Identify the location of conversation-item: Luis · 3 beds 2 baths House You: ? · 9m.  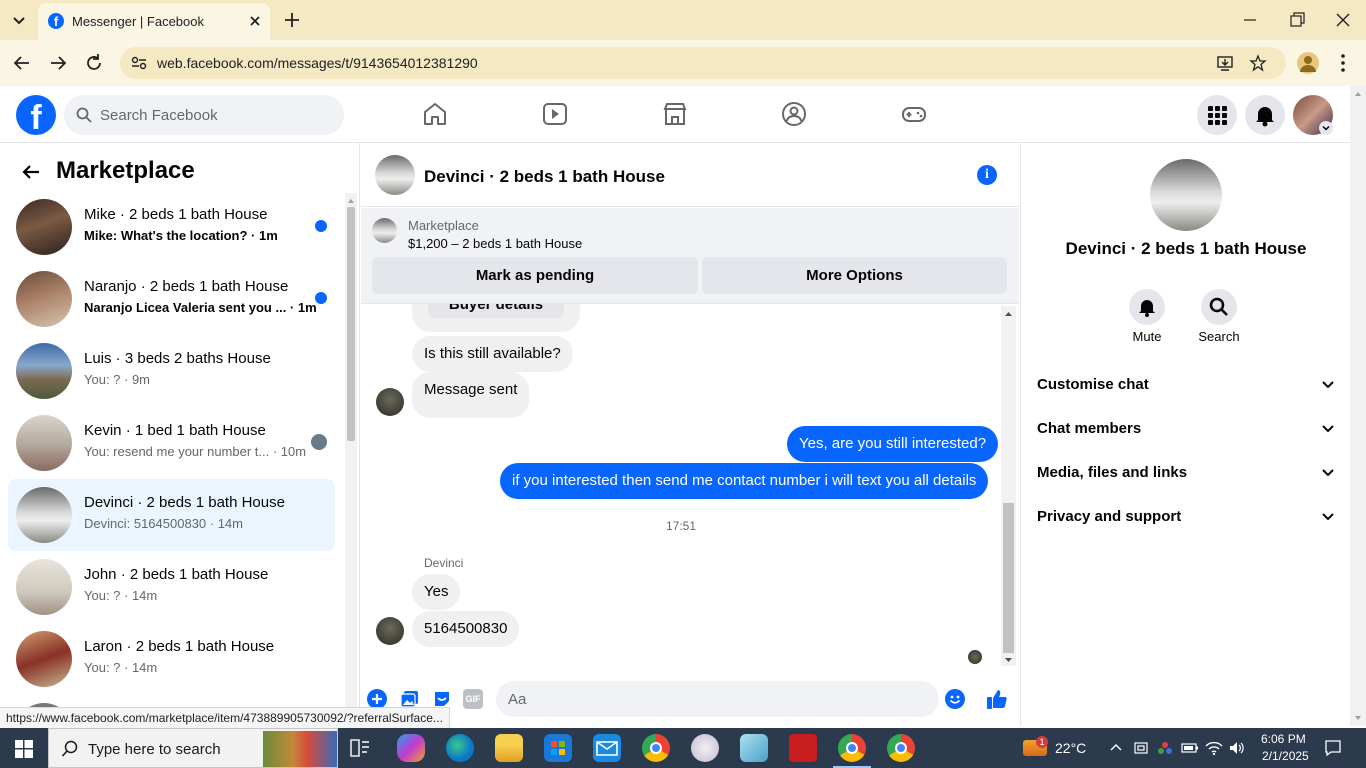
(171, 371).